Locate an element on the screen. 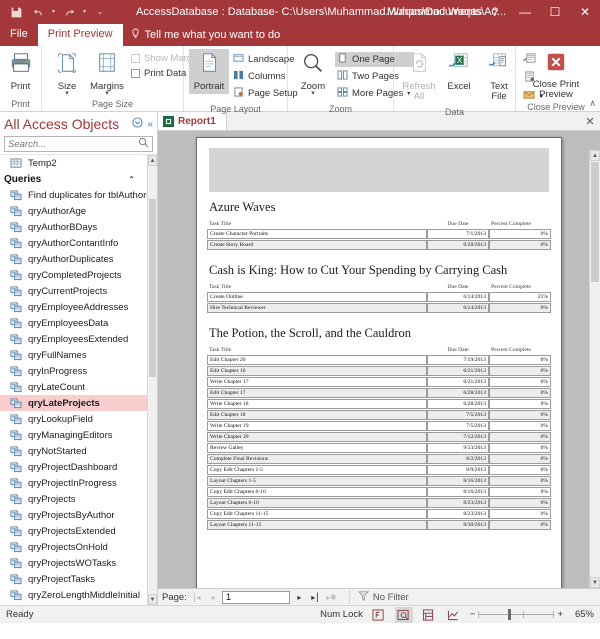 The image size is (600, 639). help-button: ? is located at coordinates (495, 12).